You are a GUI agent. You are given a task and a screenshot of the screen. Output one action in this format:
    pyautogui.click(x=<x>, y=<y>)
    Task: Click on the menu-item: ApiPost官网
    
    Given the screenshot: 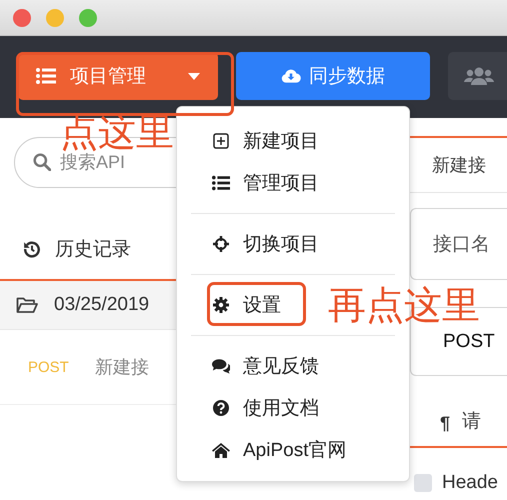 What is the action you would take?
    pyautogui.click(x=265, y=450)
    